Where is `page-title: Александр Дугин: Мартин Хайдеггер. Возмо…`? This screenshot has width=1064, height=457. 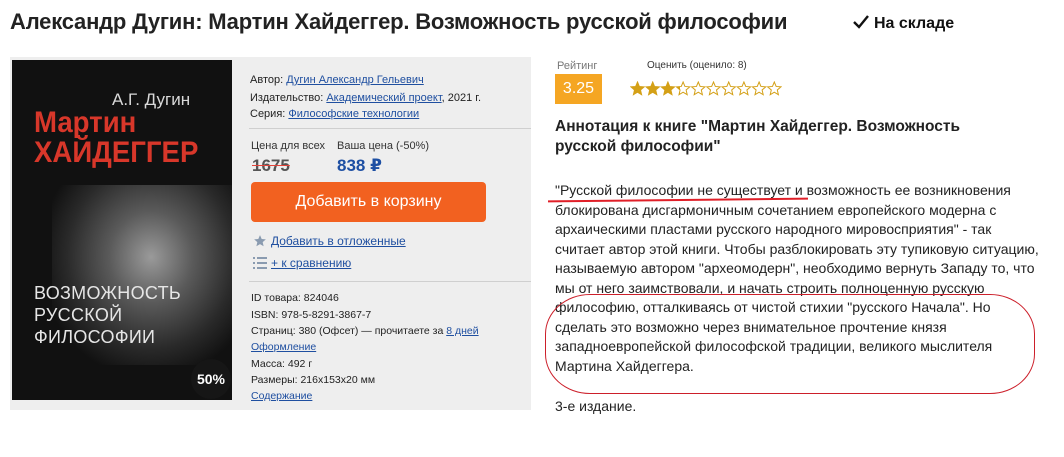 page-title: Александр Дугин: Мартин Хайдеггер. Возмо… is located at coordinates (399, 21).